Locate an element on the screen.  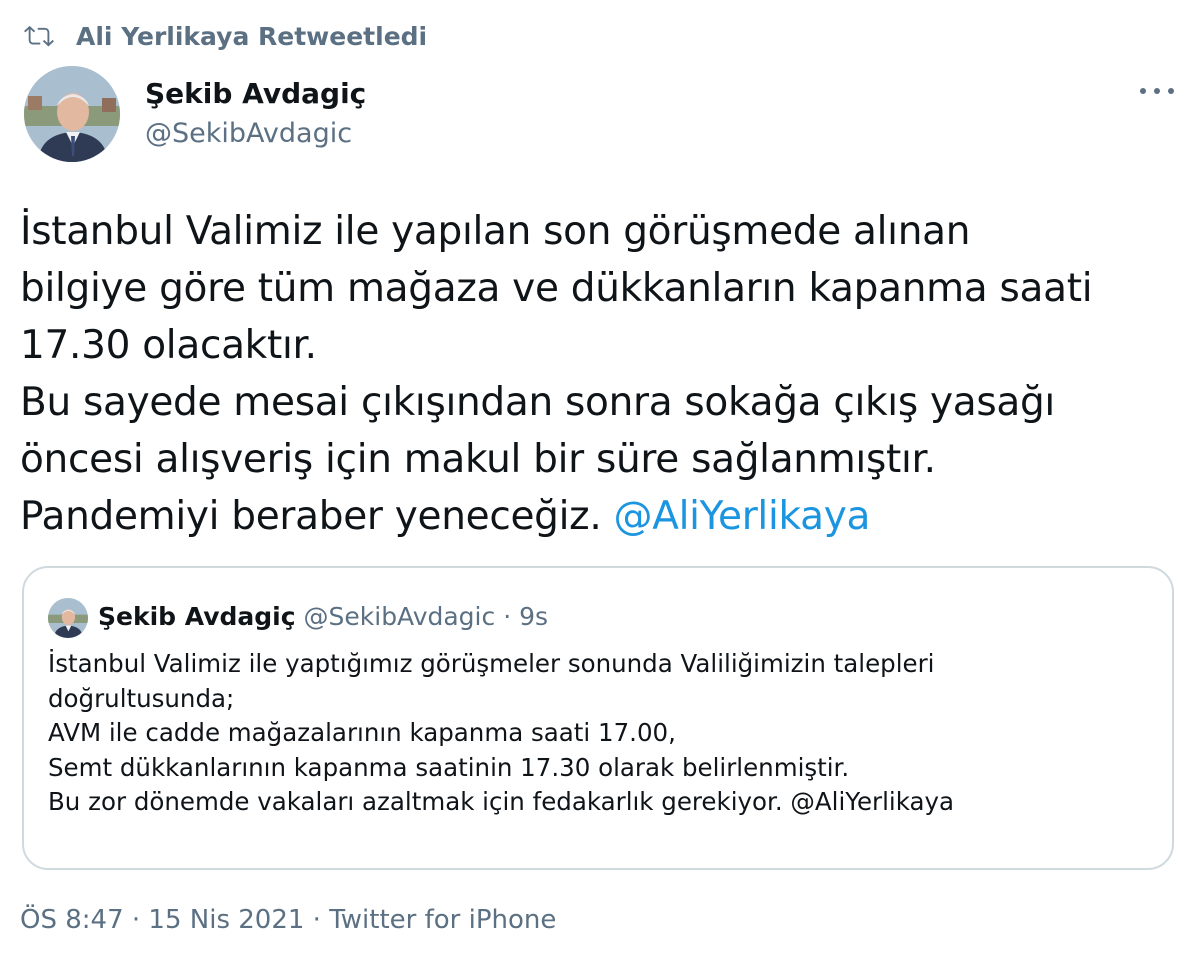
retweet-label: Ali Yerlikaya Retweetledi is located at coordinates (251, 36).